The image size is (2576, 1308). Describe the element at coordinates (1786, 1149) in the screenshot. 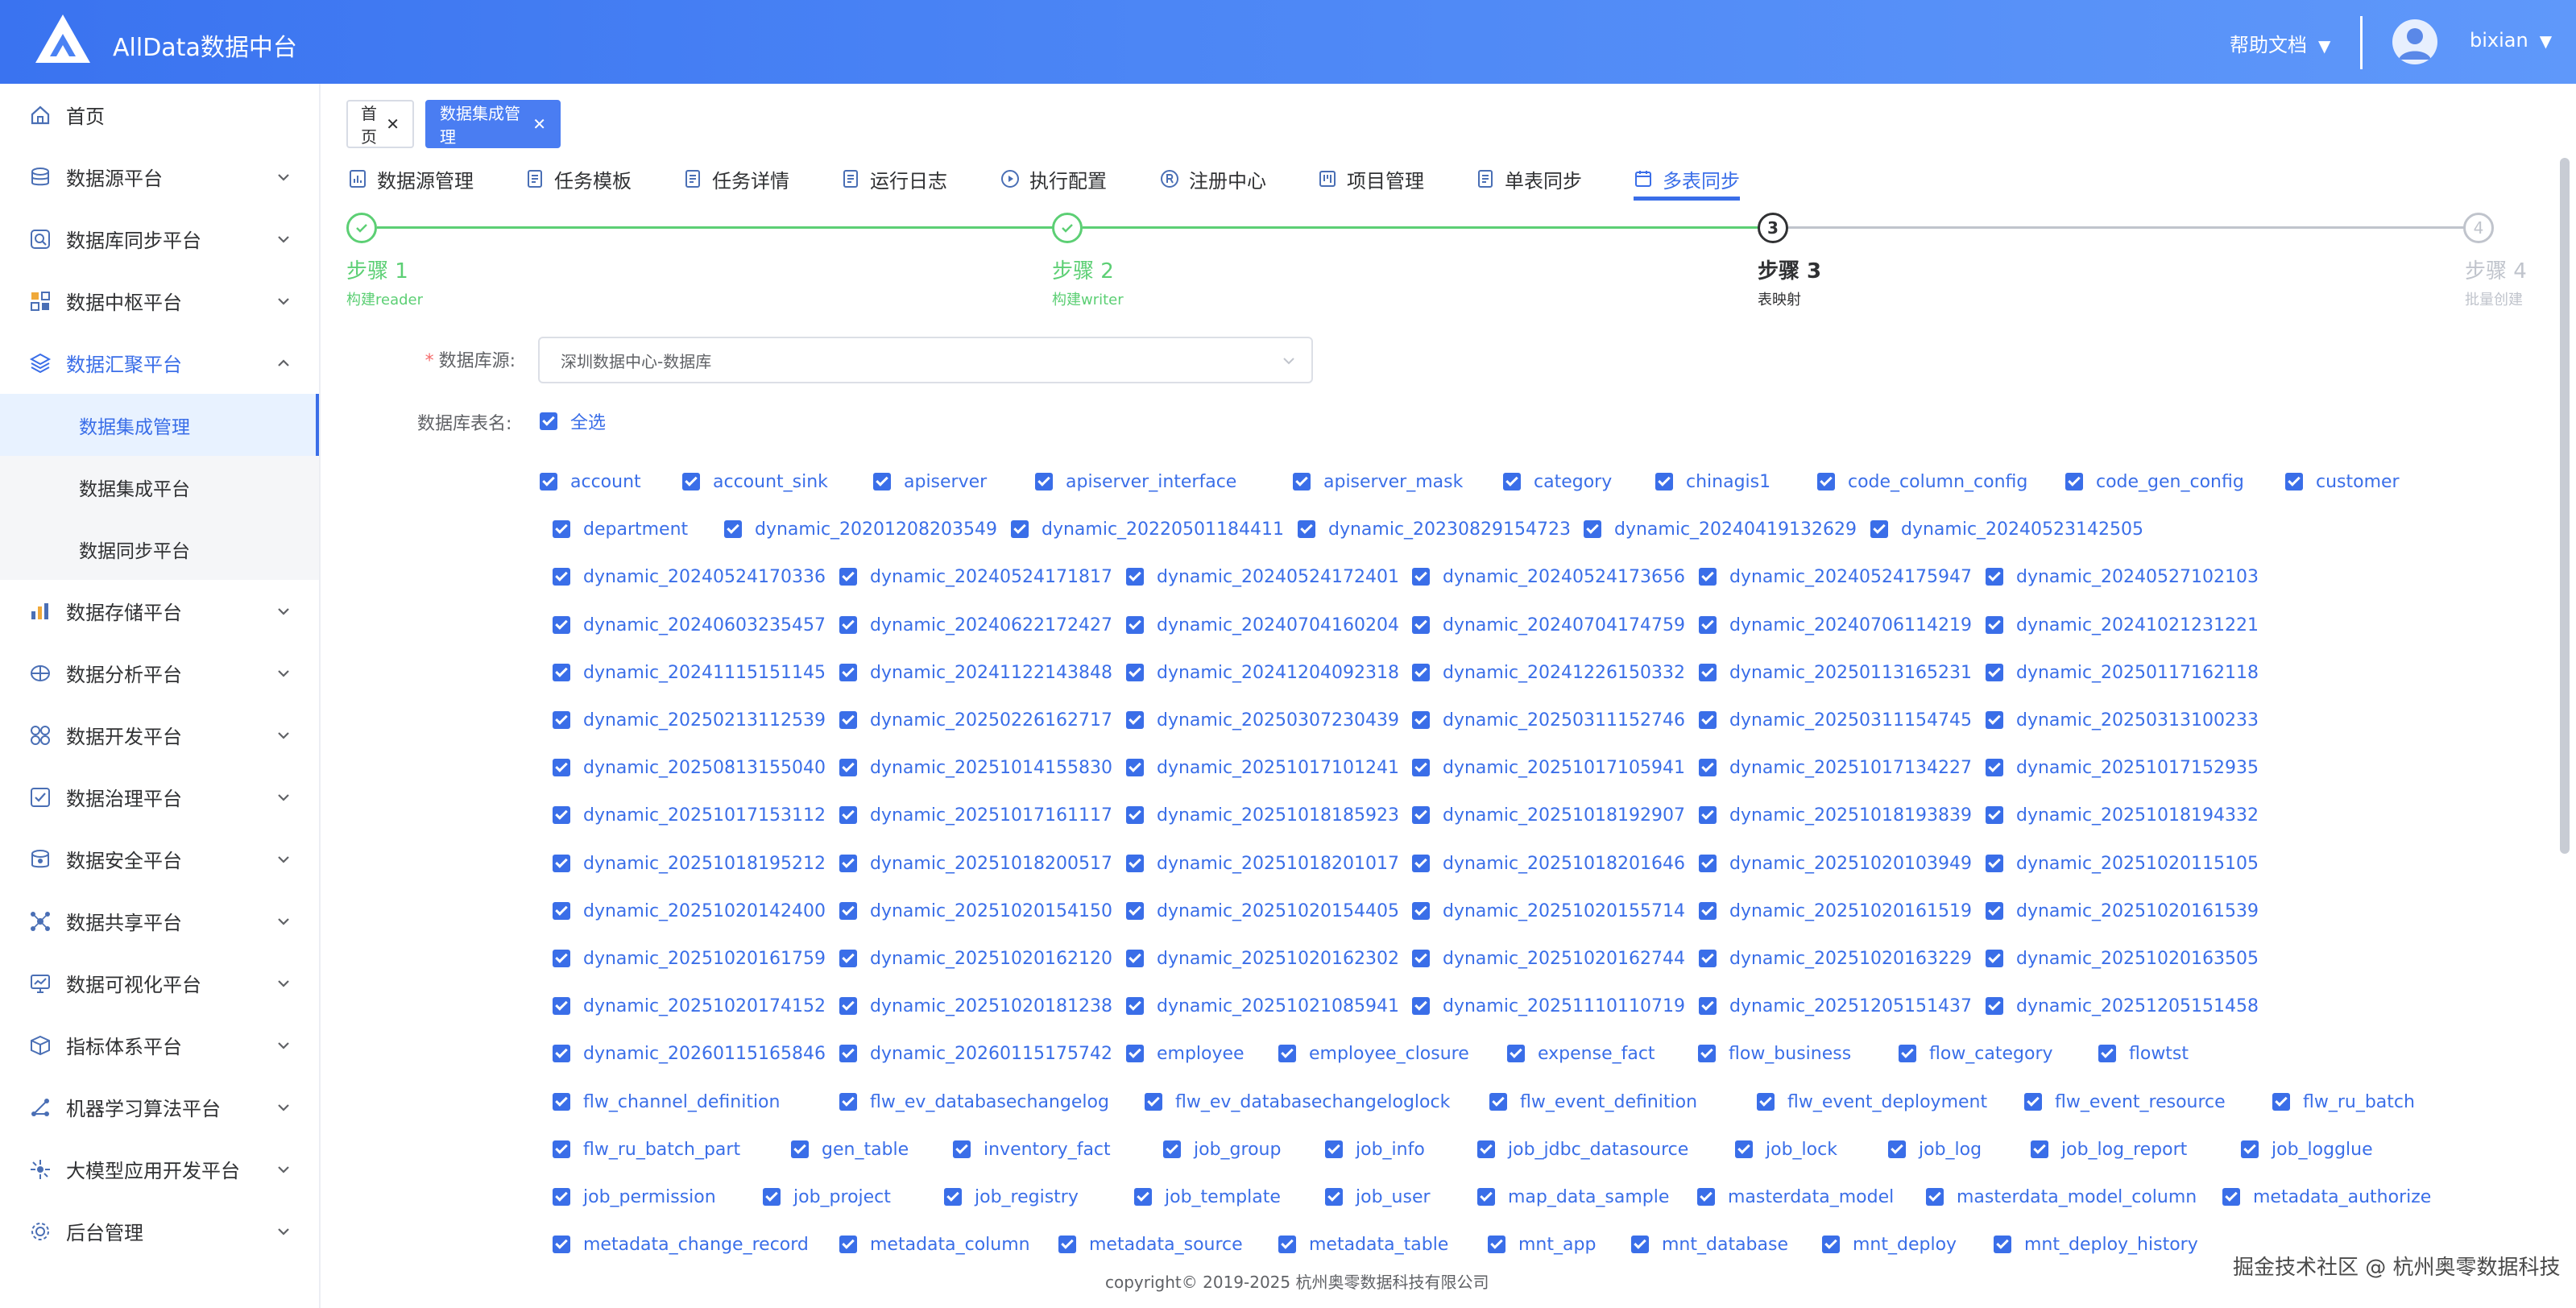

I see `table-checkbox-item: job_lock` at that location.